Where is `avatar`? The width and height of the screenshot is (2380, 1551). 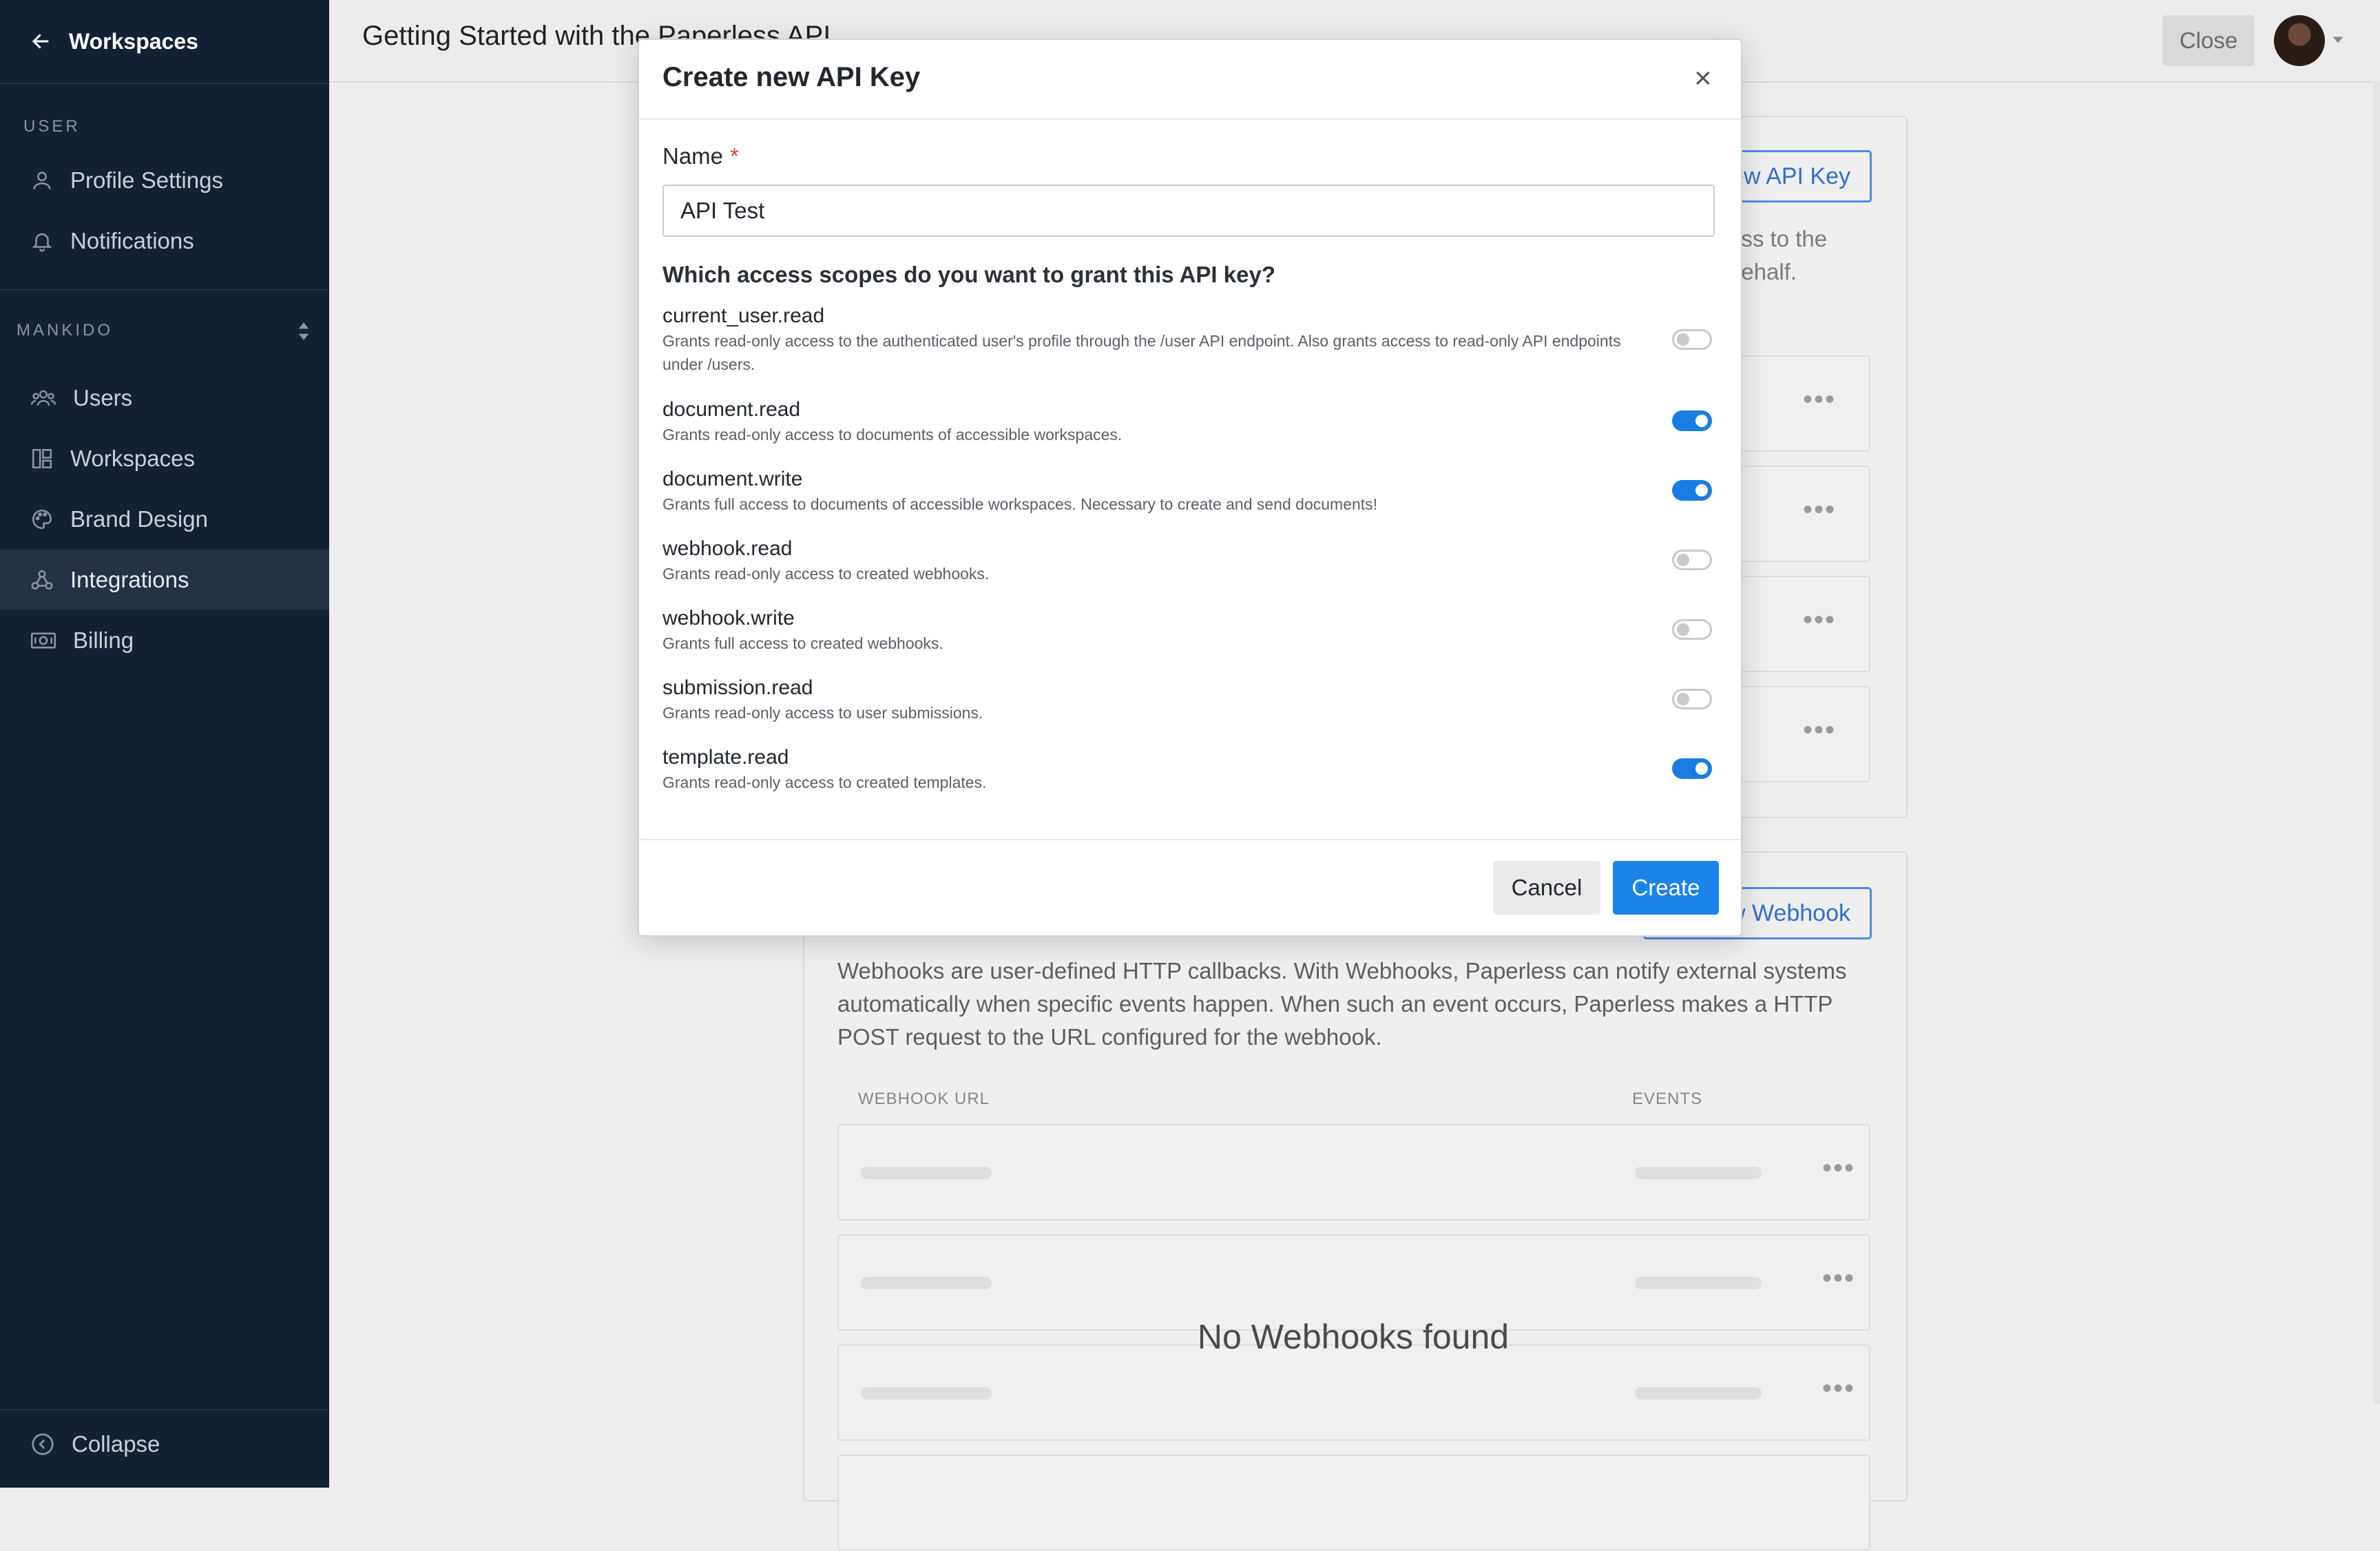 avatar is located at coordinates (2299, 40).